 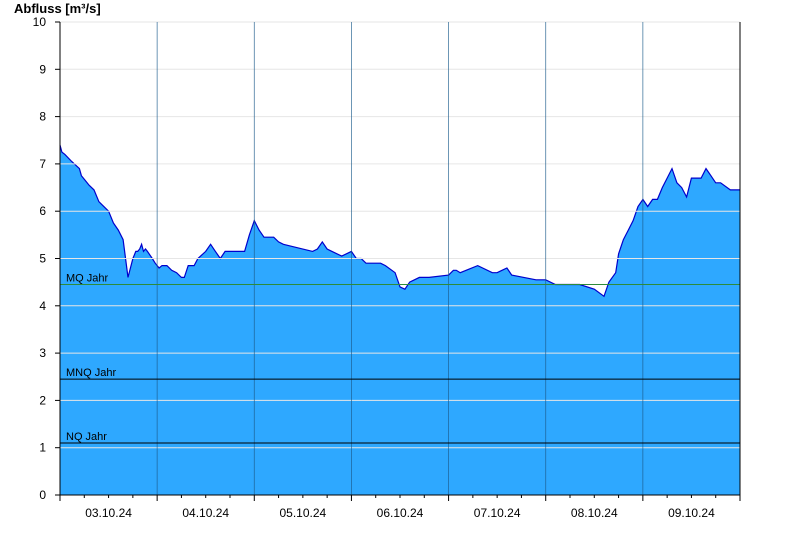 I want to click on y-tick-label: 5, so click(x=42, y=259).